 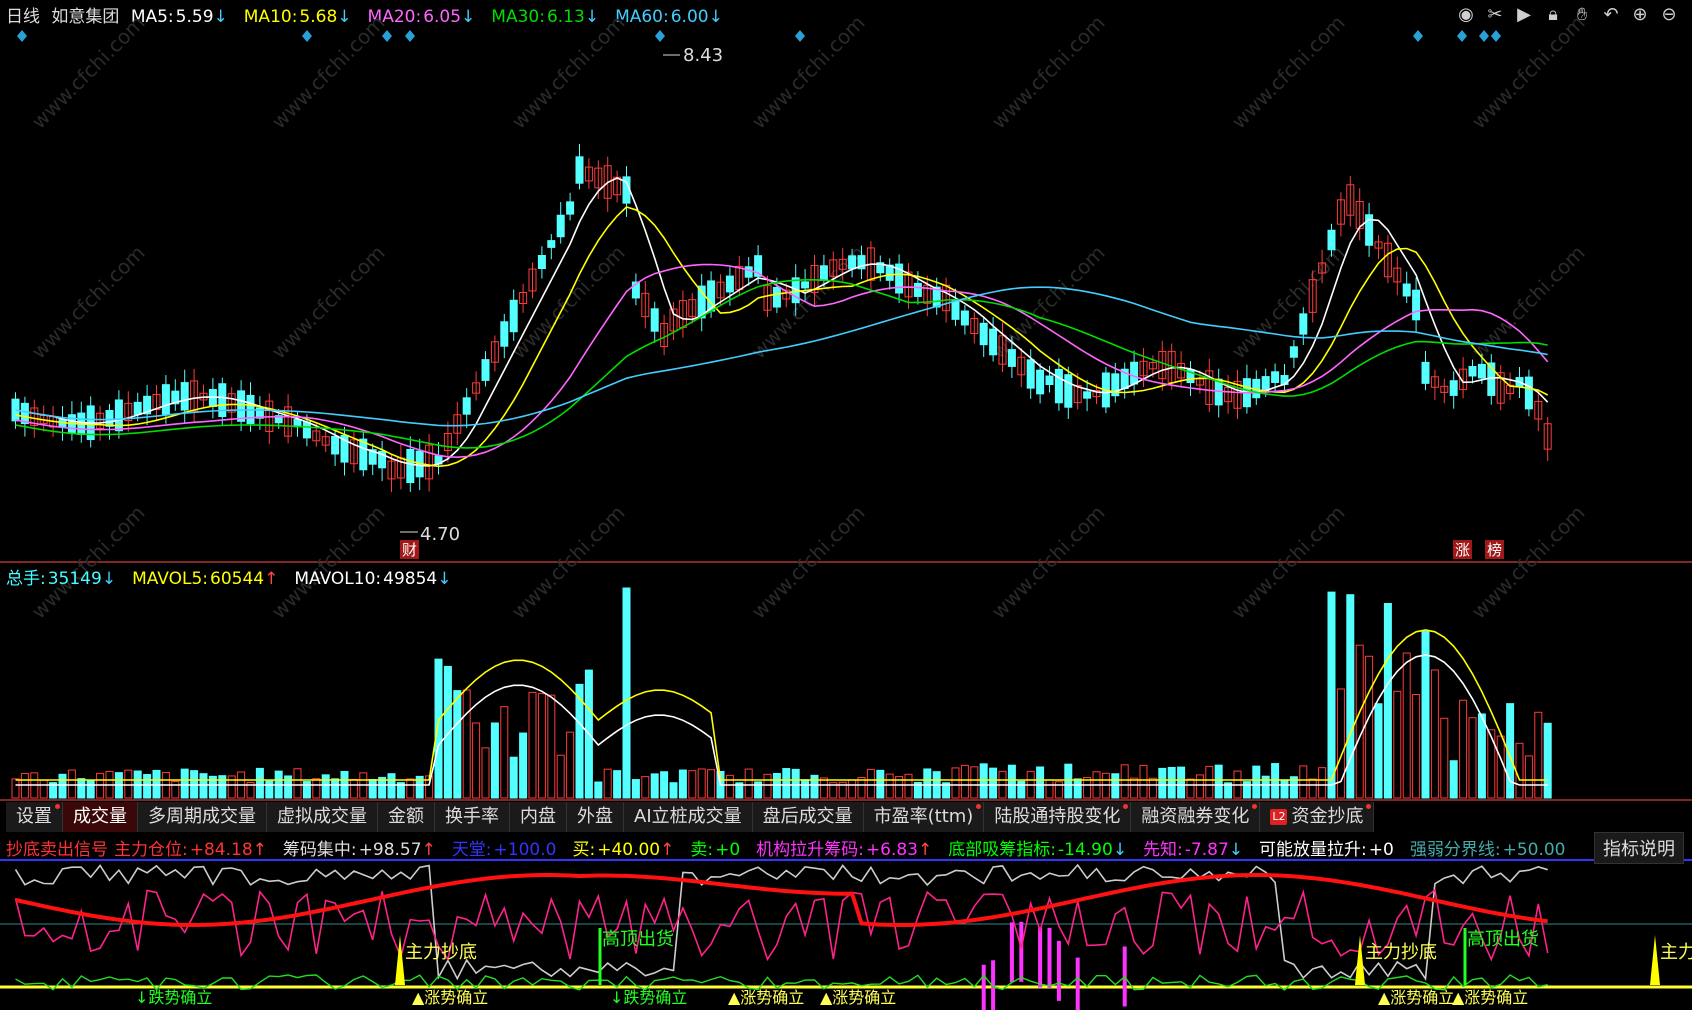 I want to click on ind-item-2: 天堂: +100.0, so click(x=509, y=850).